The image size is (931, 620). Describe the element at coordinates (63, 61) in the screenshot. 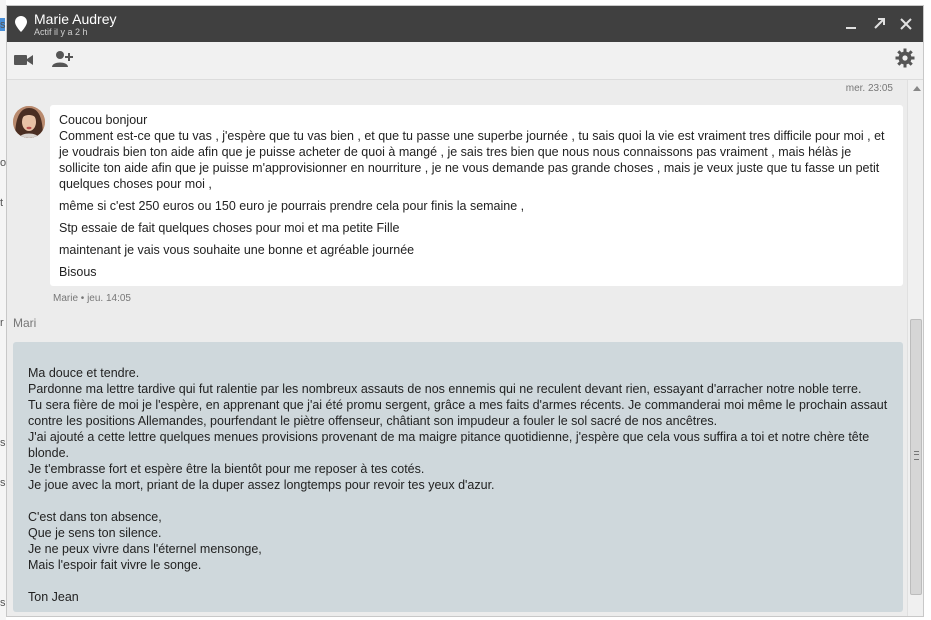

I see `add-person-icon` at that location.